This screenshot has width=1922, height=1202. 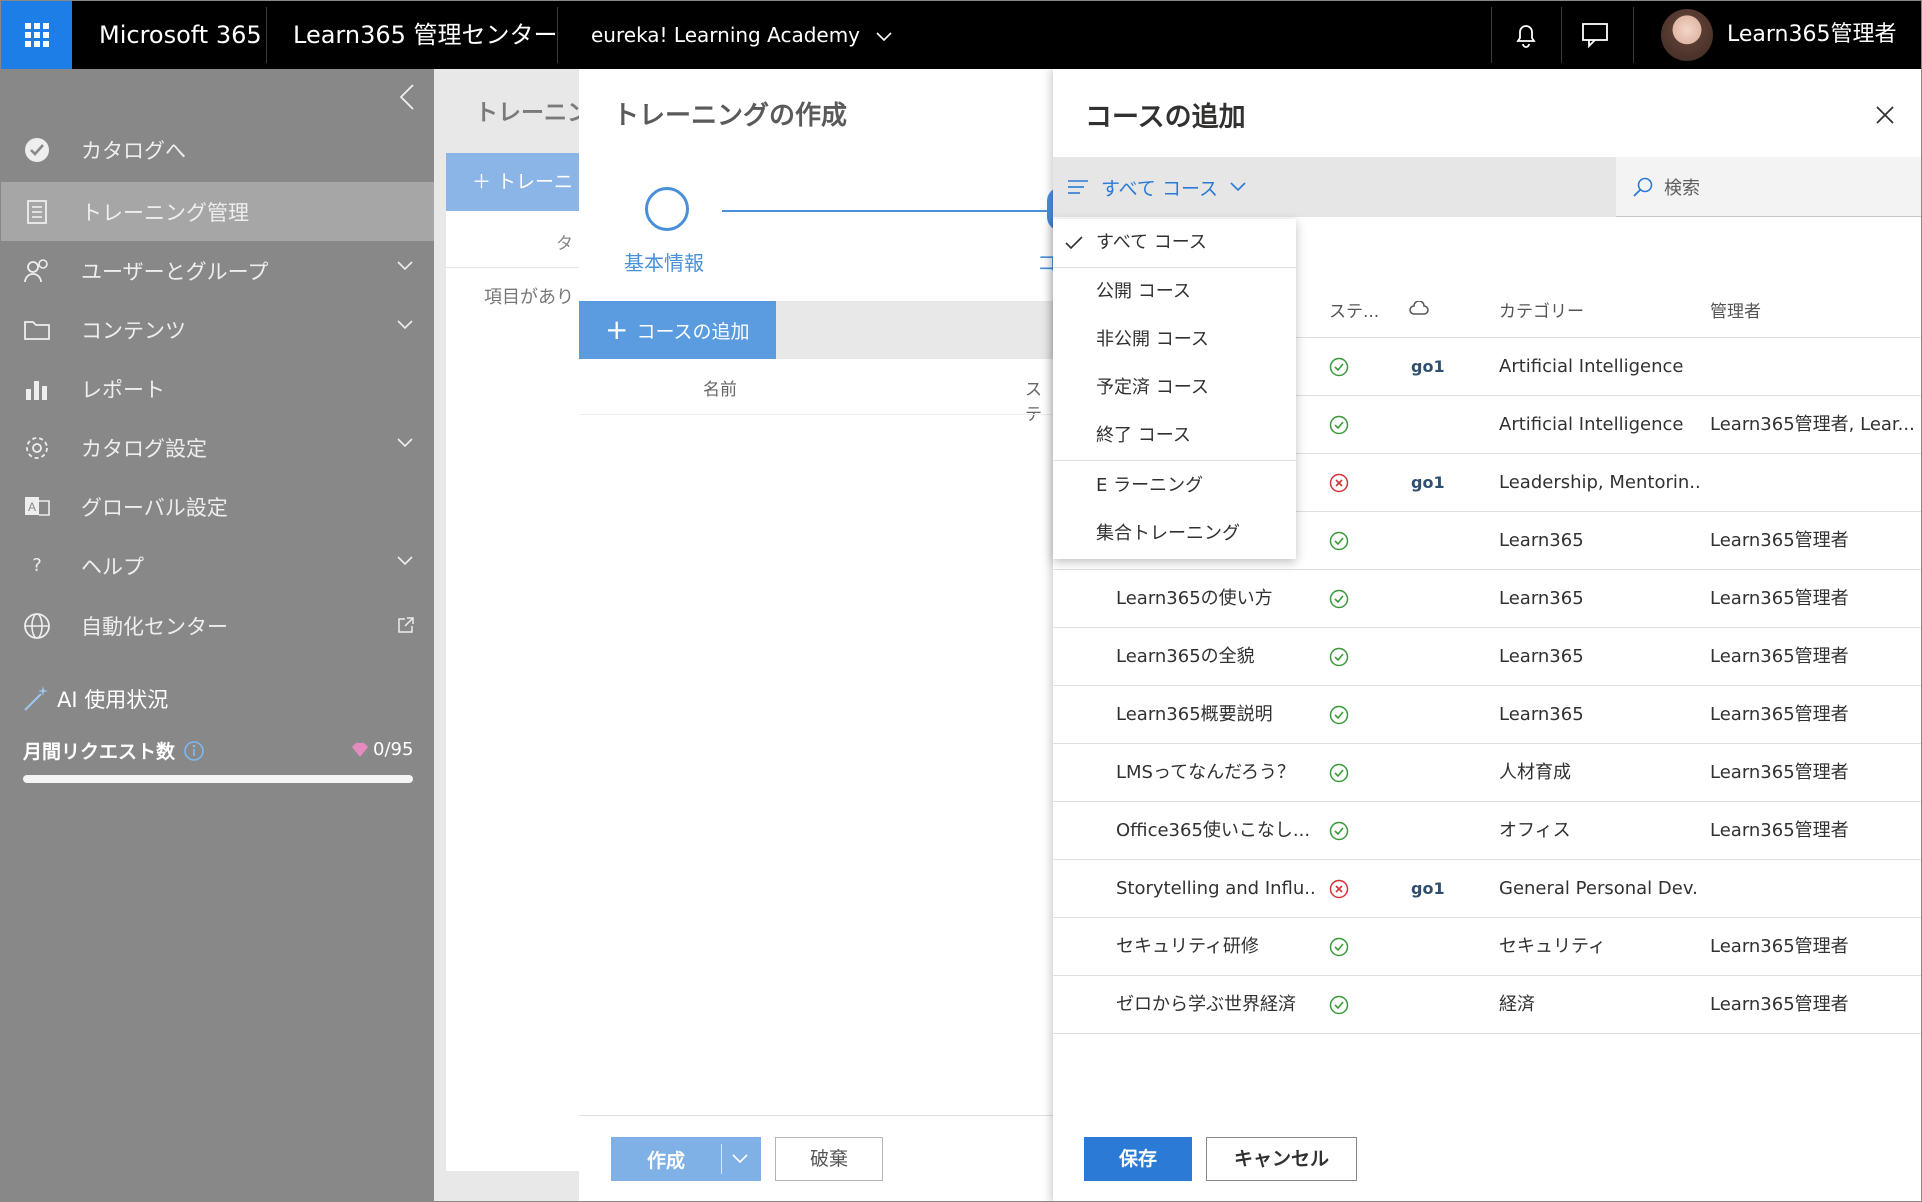 What do you see at coordinates (1487, 773) in the screenshot?
I see `table-row: LMSってなんだろう？ 人材育成 Learn365管理者` at bounding box center [1487, 773].